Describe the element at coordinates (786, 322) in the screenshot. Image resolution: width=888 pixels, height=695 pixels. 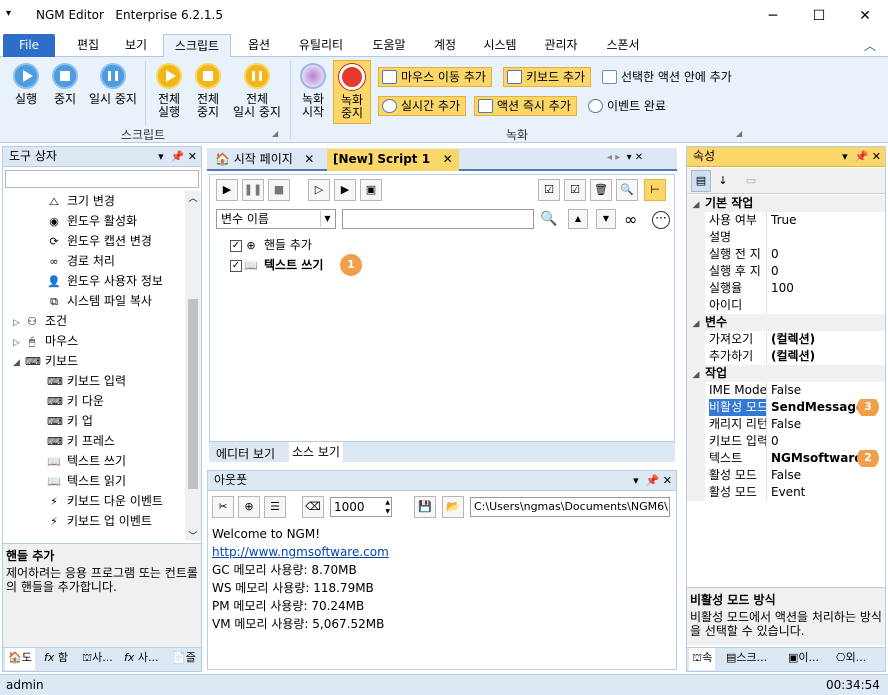
I see `property-category: ◢ 변수` at that location.